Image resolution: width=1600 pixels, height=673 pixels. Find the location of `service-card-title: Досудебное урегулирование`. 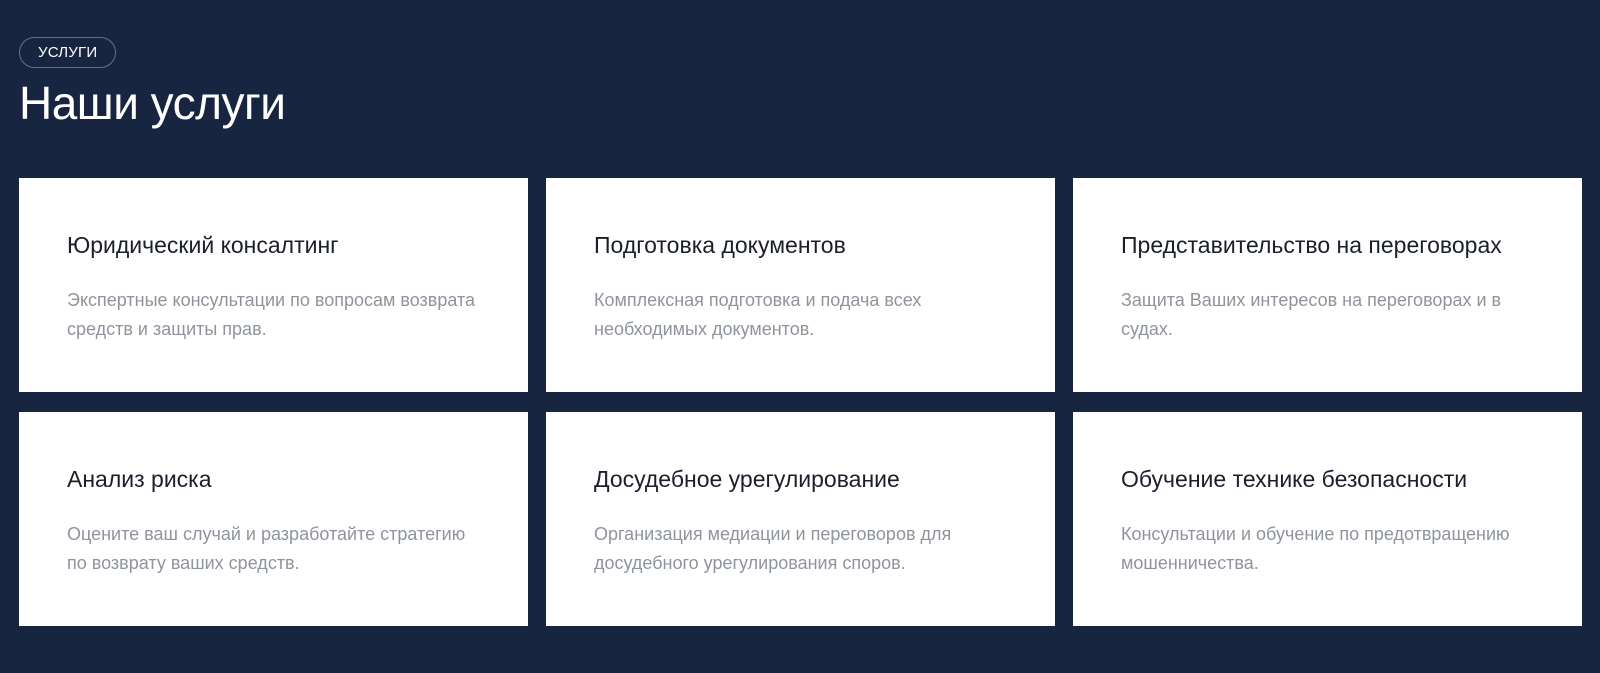

service-card-title: Досудебное урегулирование is located at coordinates (747, 479).